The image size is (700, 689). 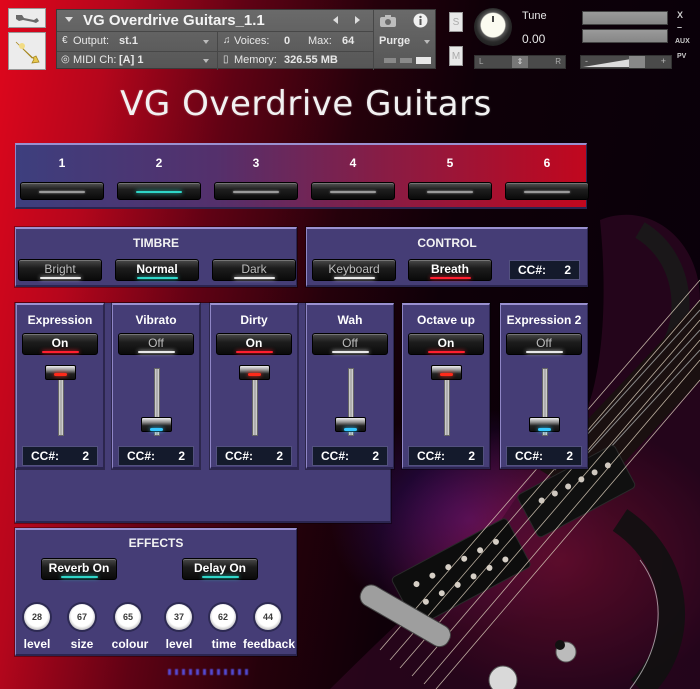 I want to click on timbre-normal-button: Normal, so click(x=157, y=270).